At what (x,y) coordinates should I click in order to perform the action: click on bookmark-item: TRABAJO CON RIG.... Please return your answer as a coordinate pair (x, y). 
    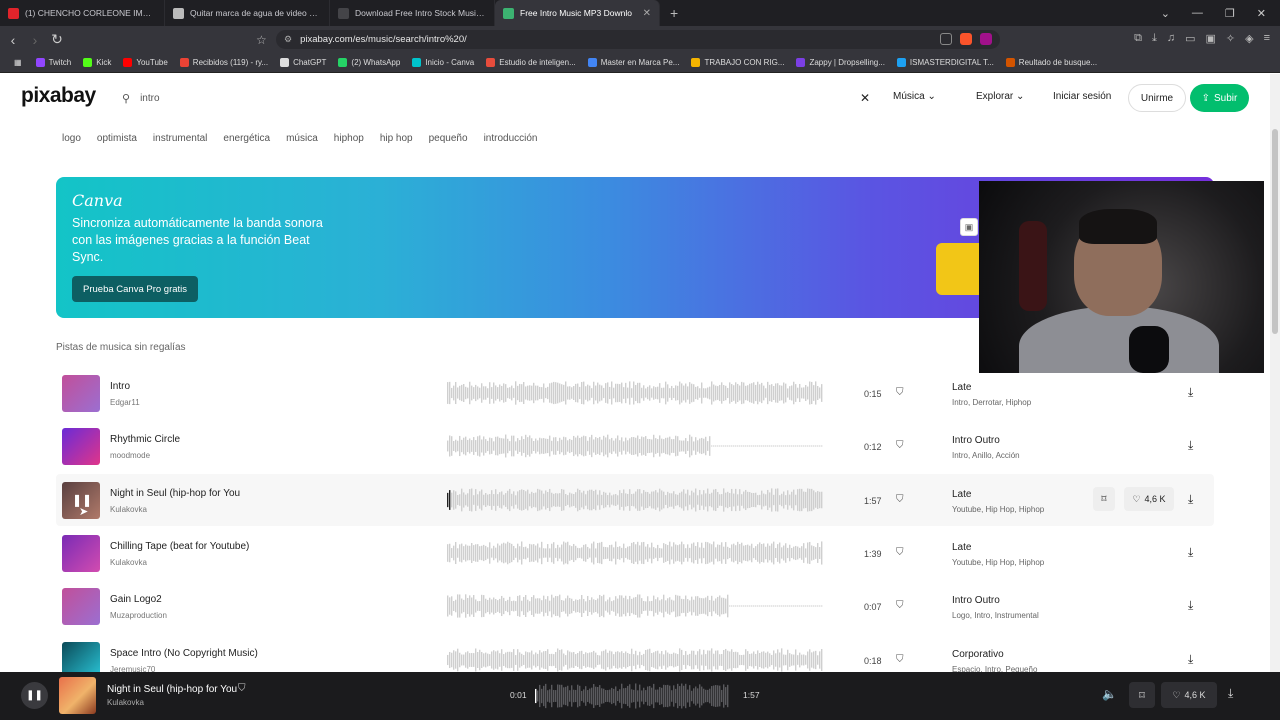
    Looking at the image, I should click on (737, 62).